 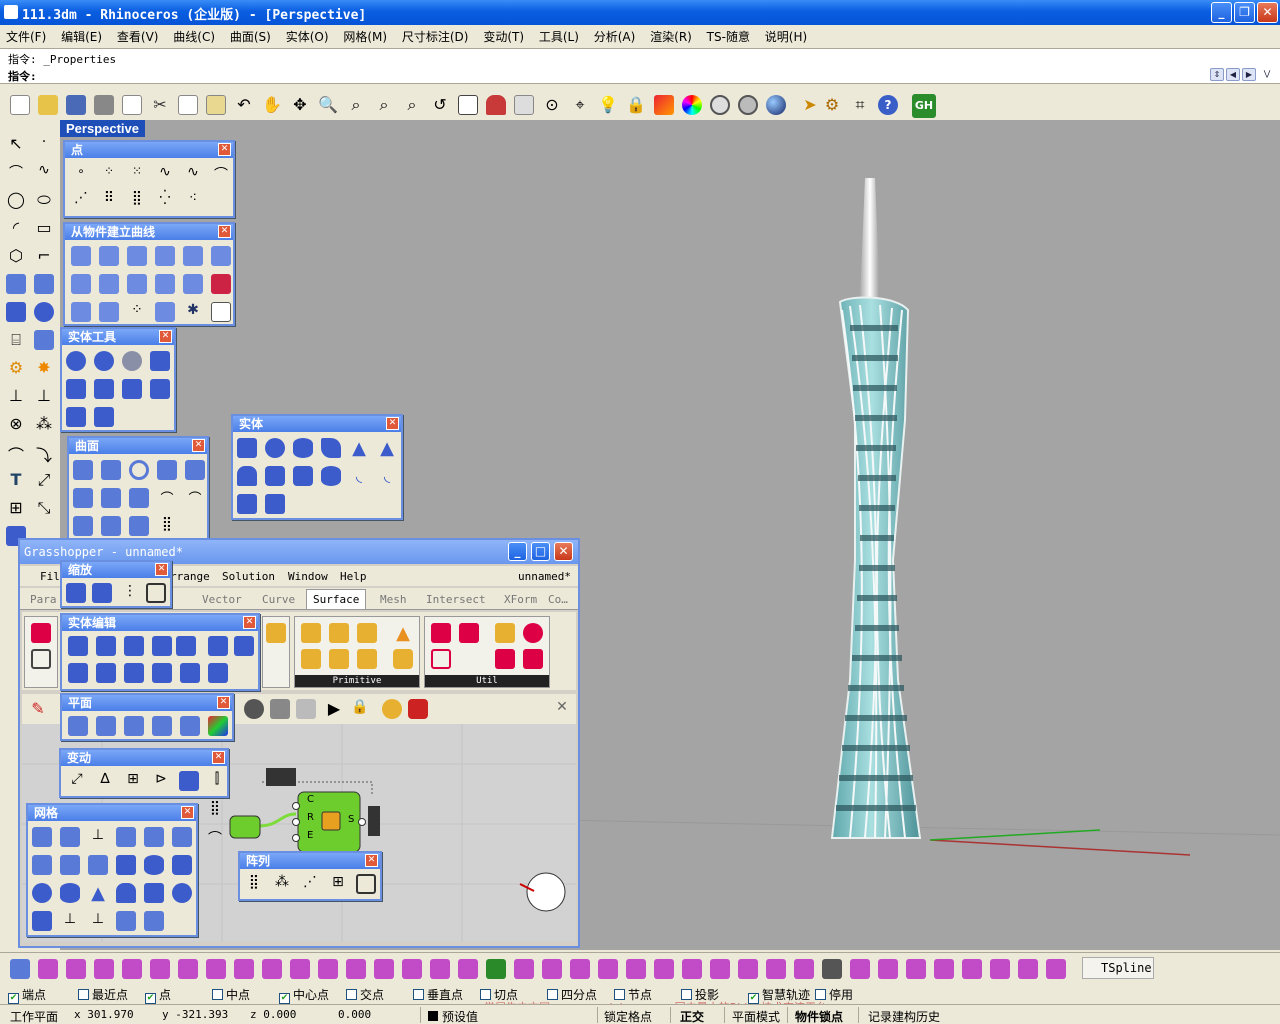 What do you see at coordinates (776, 105) in the screenshot?
I see `rendered-sphere-icon` at bounding box center [776, 105].